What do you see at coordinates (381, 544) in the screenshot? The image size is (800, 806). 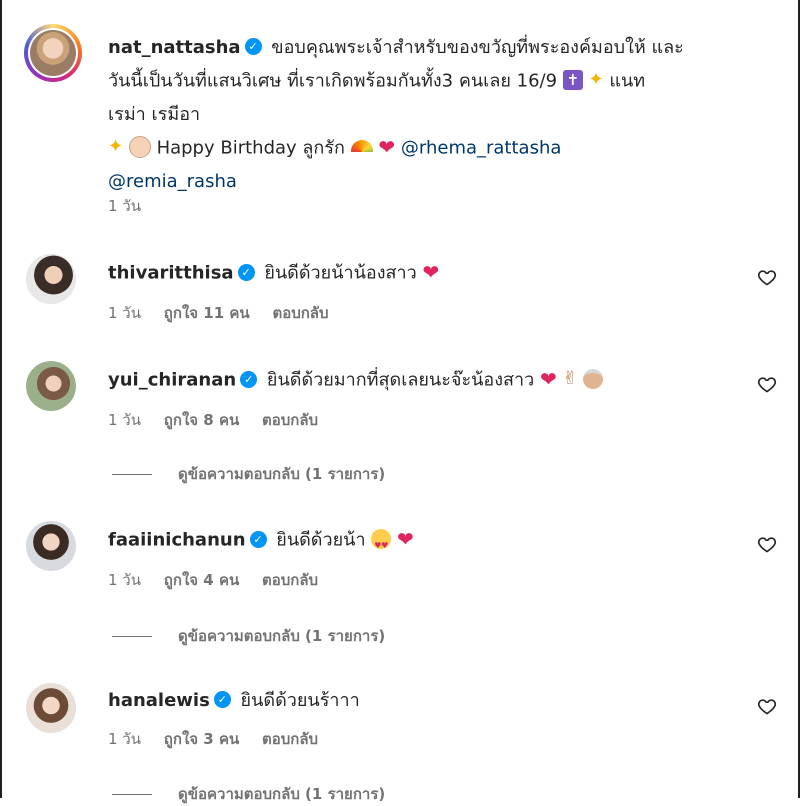 I see `heart-eyes-emoji-icon` at bounding box center [381, 544].